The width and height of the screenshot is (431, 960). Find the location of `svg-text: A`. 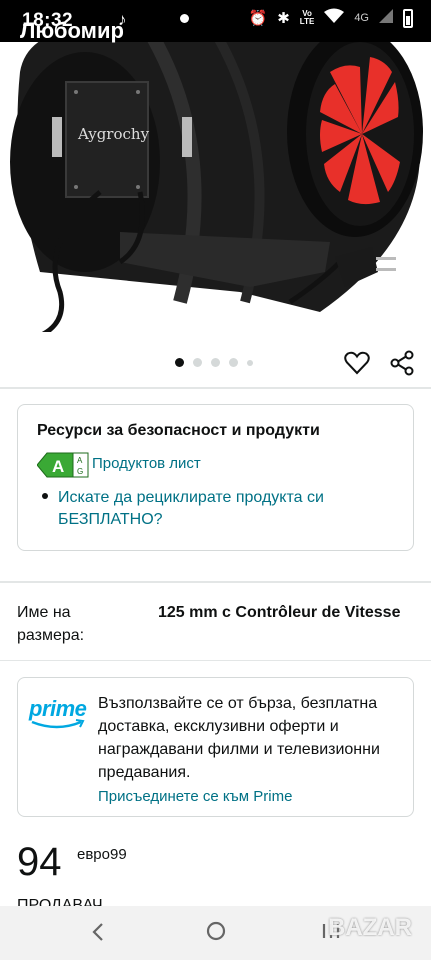

svg-text: A is located at coordinates (80, 460).